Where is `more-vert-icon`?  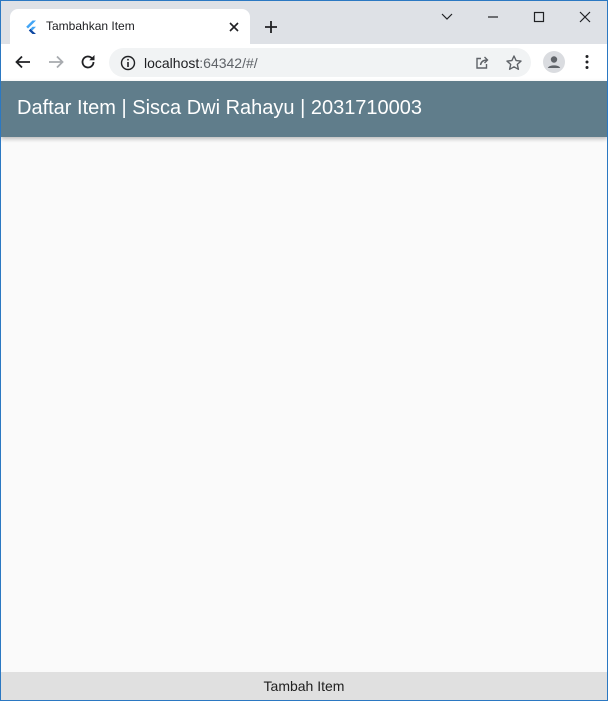 more-vert-icon is located at coordinates (587, 62).